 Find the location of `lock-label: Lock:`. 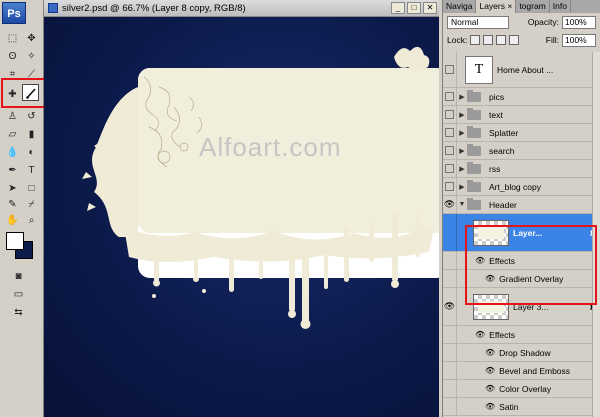

lock-label: Lock: is located at coordinates (457, 40).